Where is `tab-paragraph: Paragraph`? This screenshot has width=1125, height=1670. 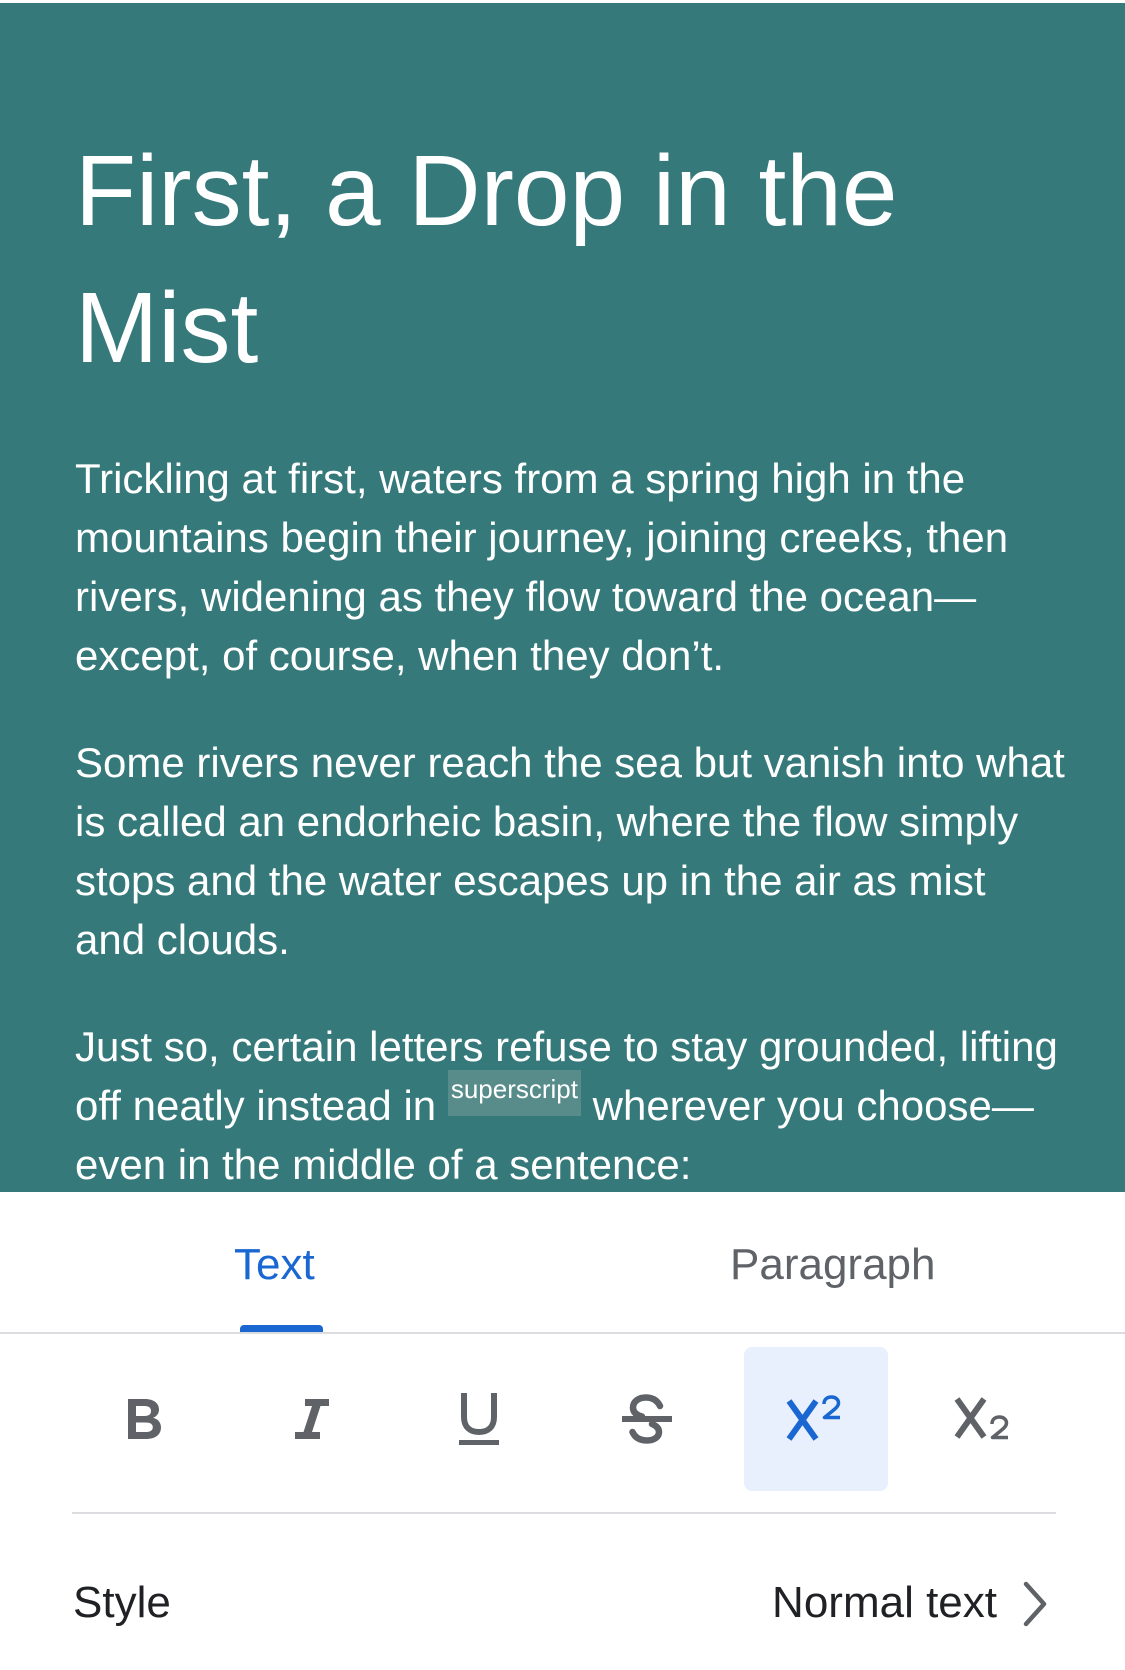 tab-paragraph: Paragraph is located at coordinates (832, 1265).